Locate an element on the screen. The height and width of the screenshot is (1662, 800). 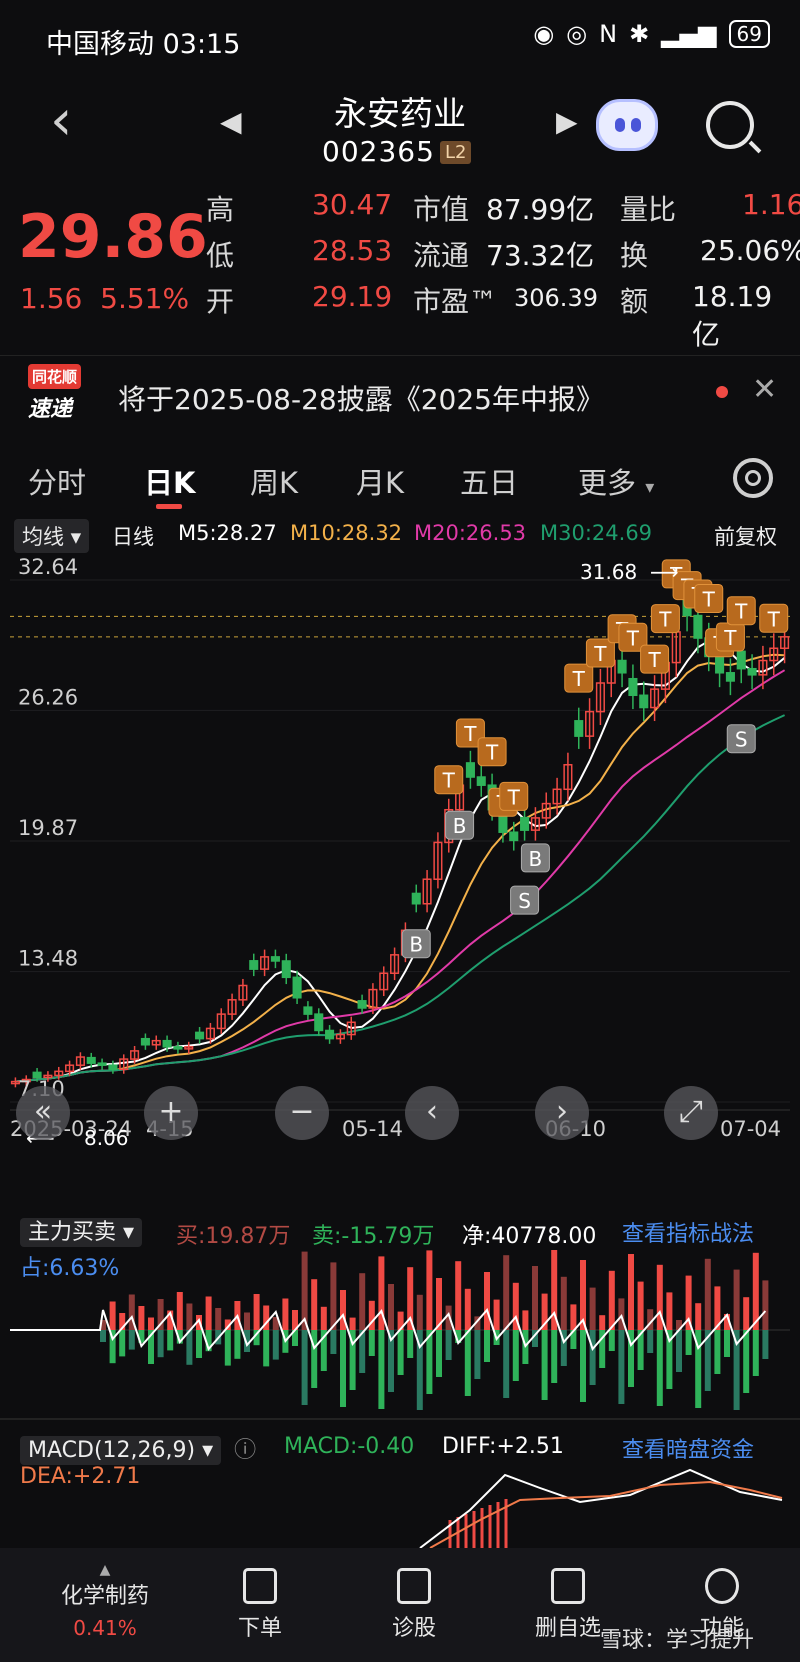
order-icon is located at coordinates (260, 1586).